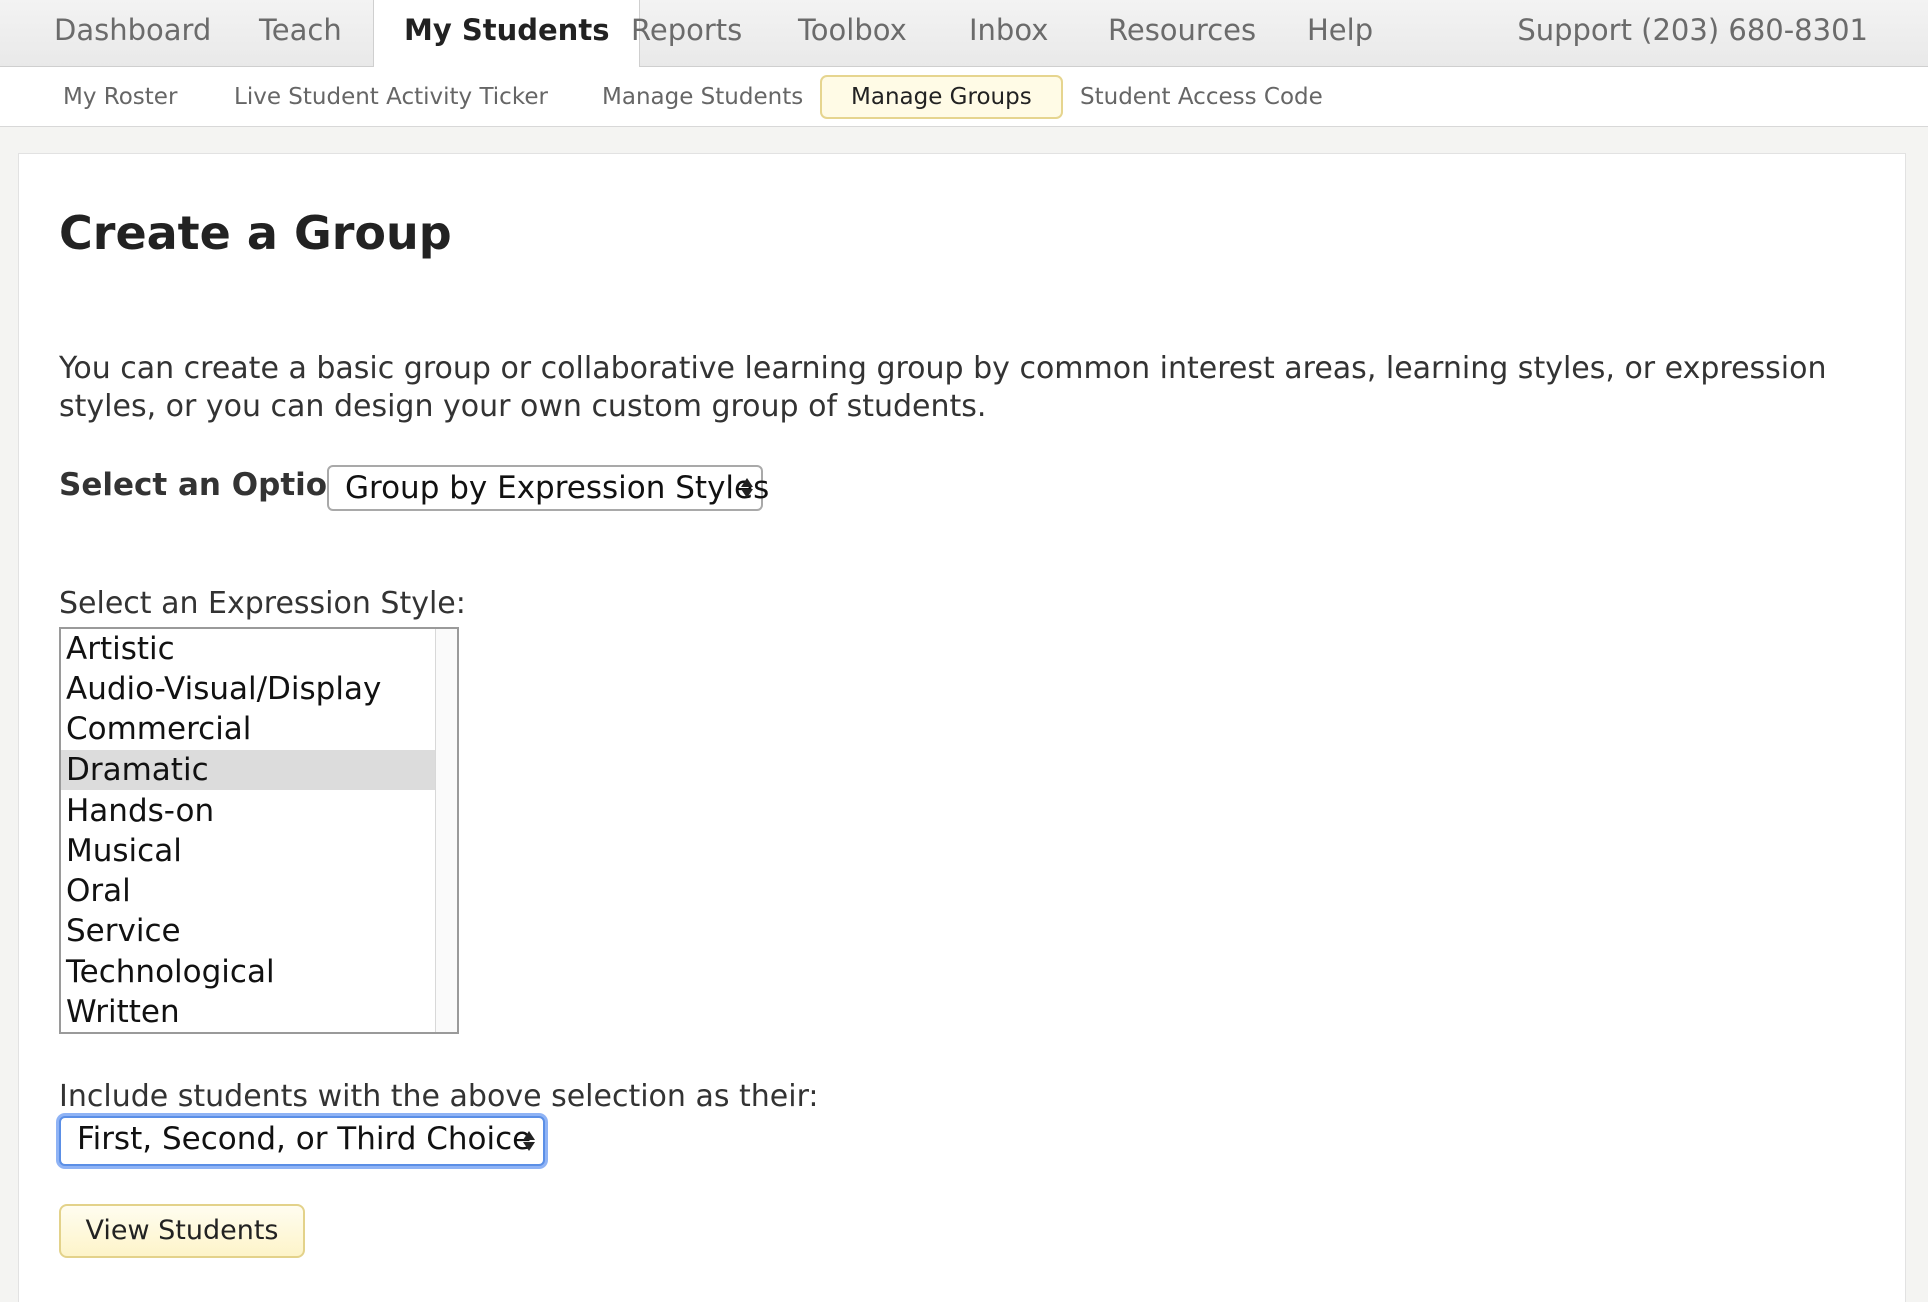 The width and height of the screenshot is (1928, 1302). I want to click on expression-style-label: Select an Expression Style:, so click(262, 603).